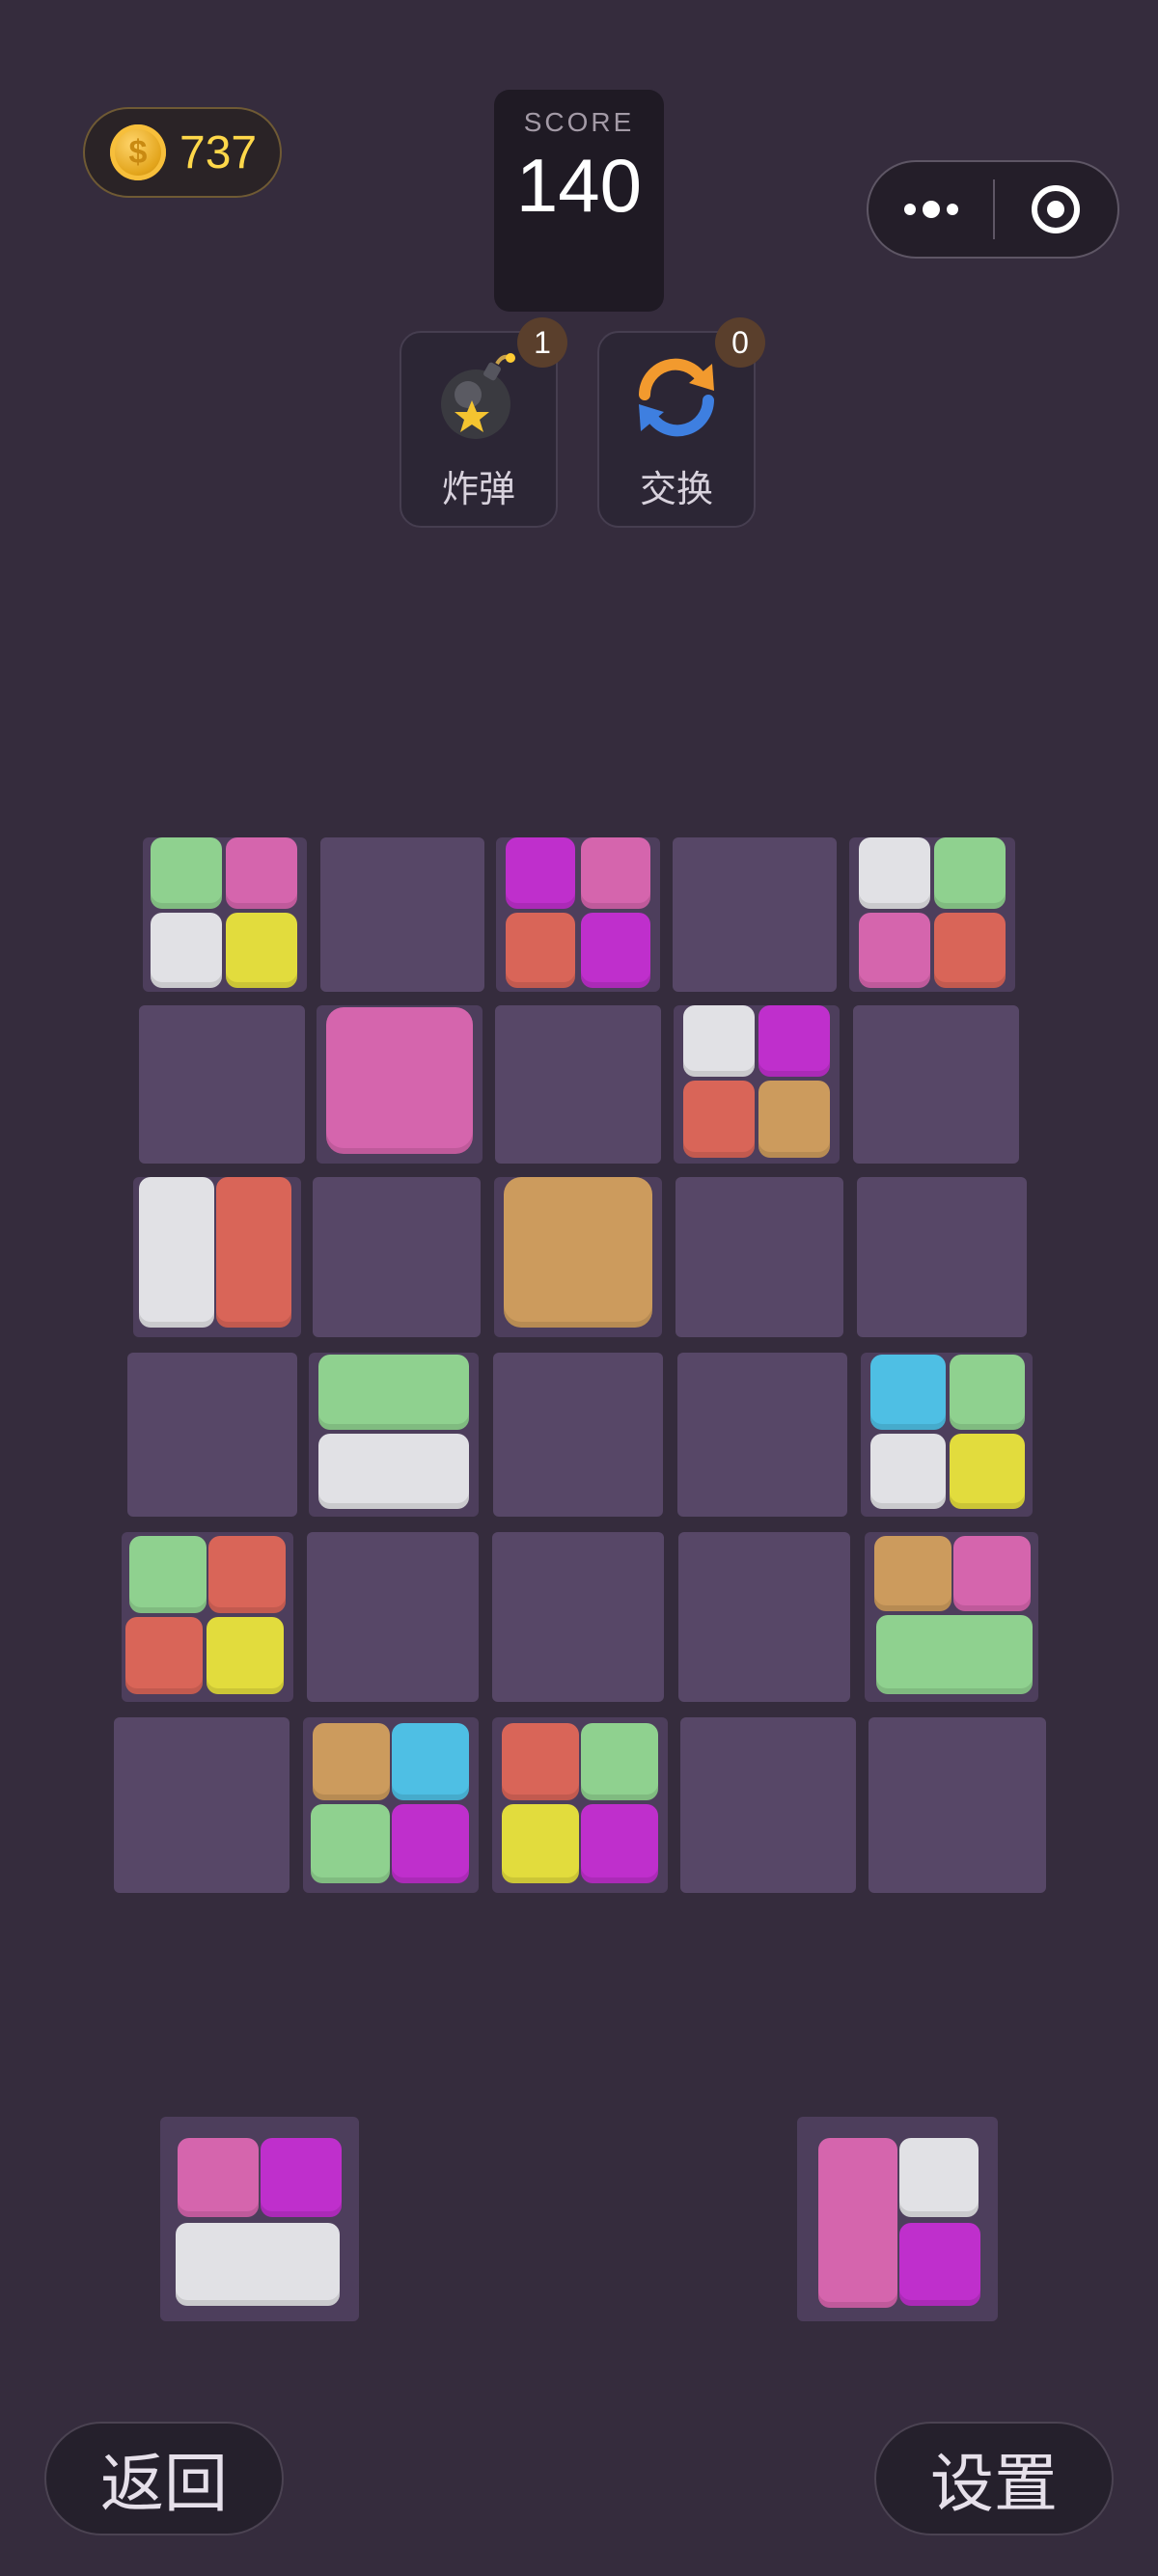 The width and height of the screenshot is (1158, 2576). Describe the element at coordinates (225, 914) in the screenshot. I see `board-cell-r1c1` at that location.